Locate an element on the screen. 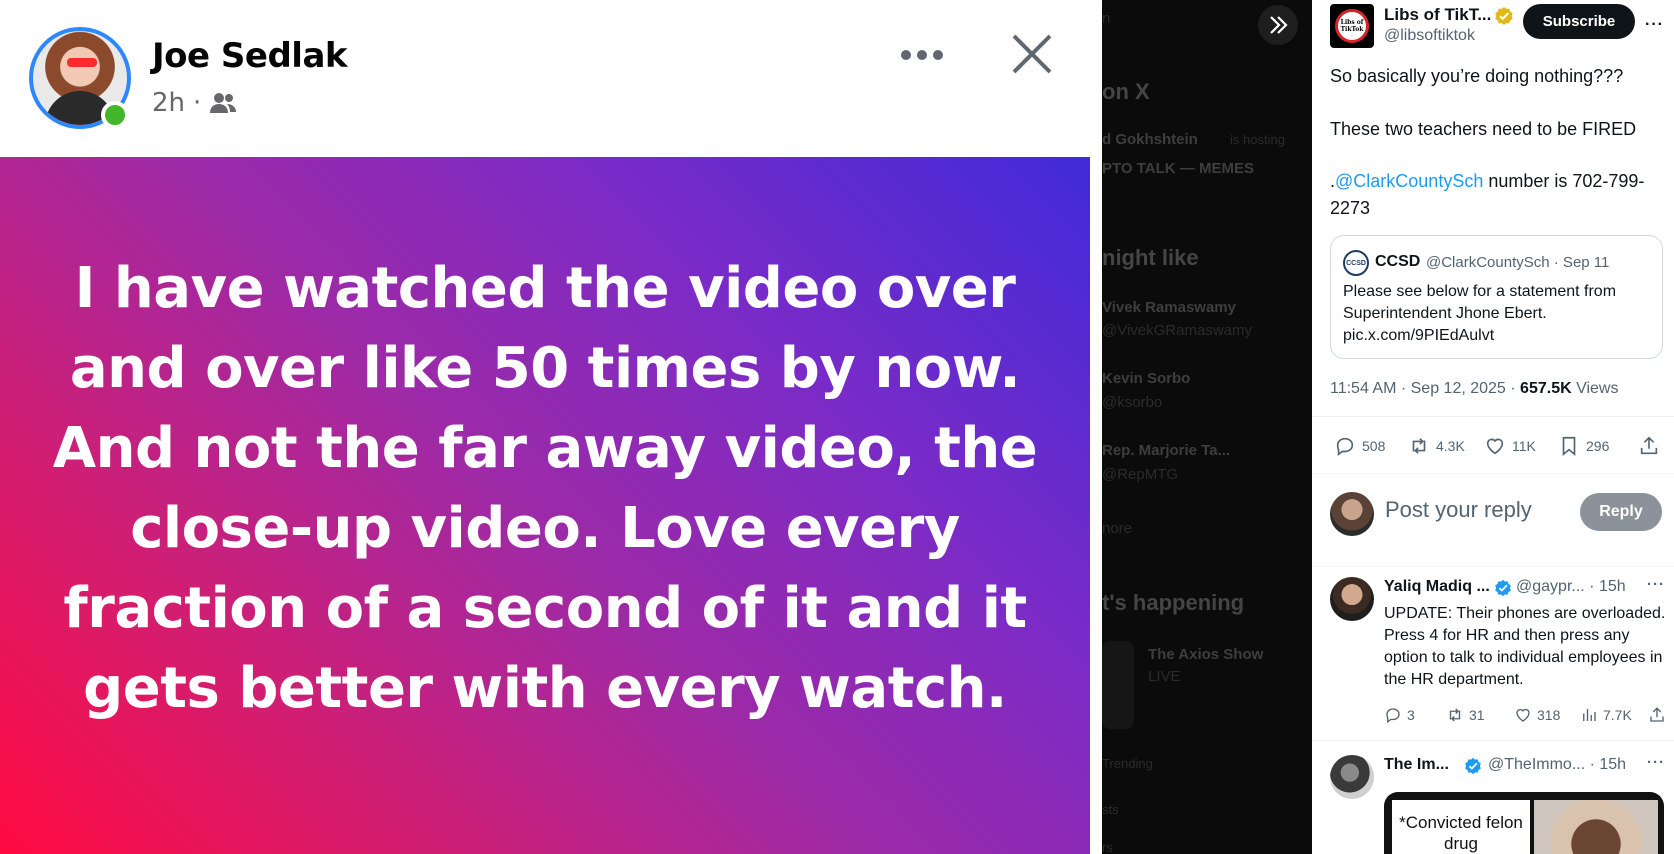 The width and height of the screenshot is (1674, 854). retweet-action: 4.3K is located at coordinates (1436, 446).